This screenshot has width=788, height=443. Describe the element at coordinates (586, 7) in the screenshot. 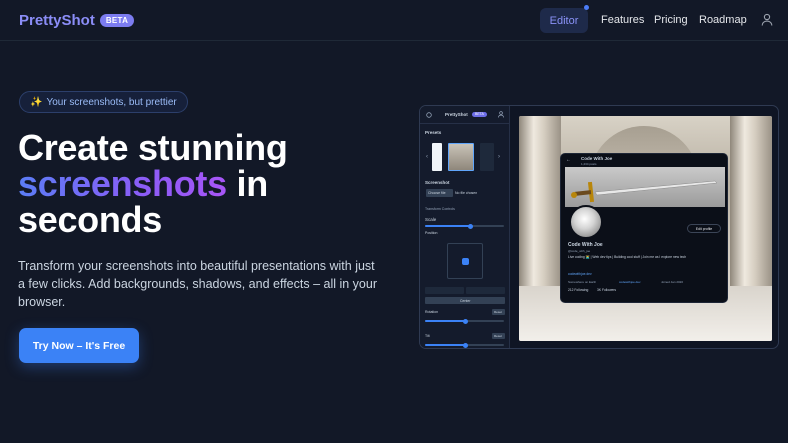

I see `notification-dot` at that location.